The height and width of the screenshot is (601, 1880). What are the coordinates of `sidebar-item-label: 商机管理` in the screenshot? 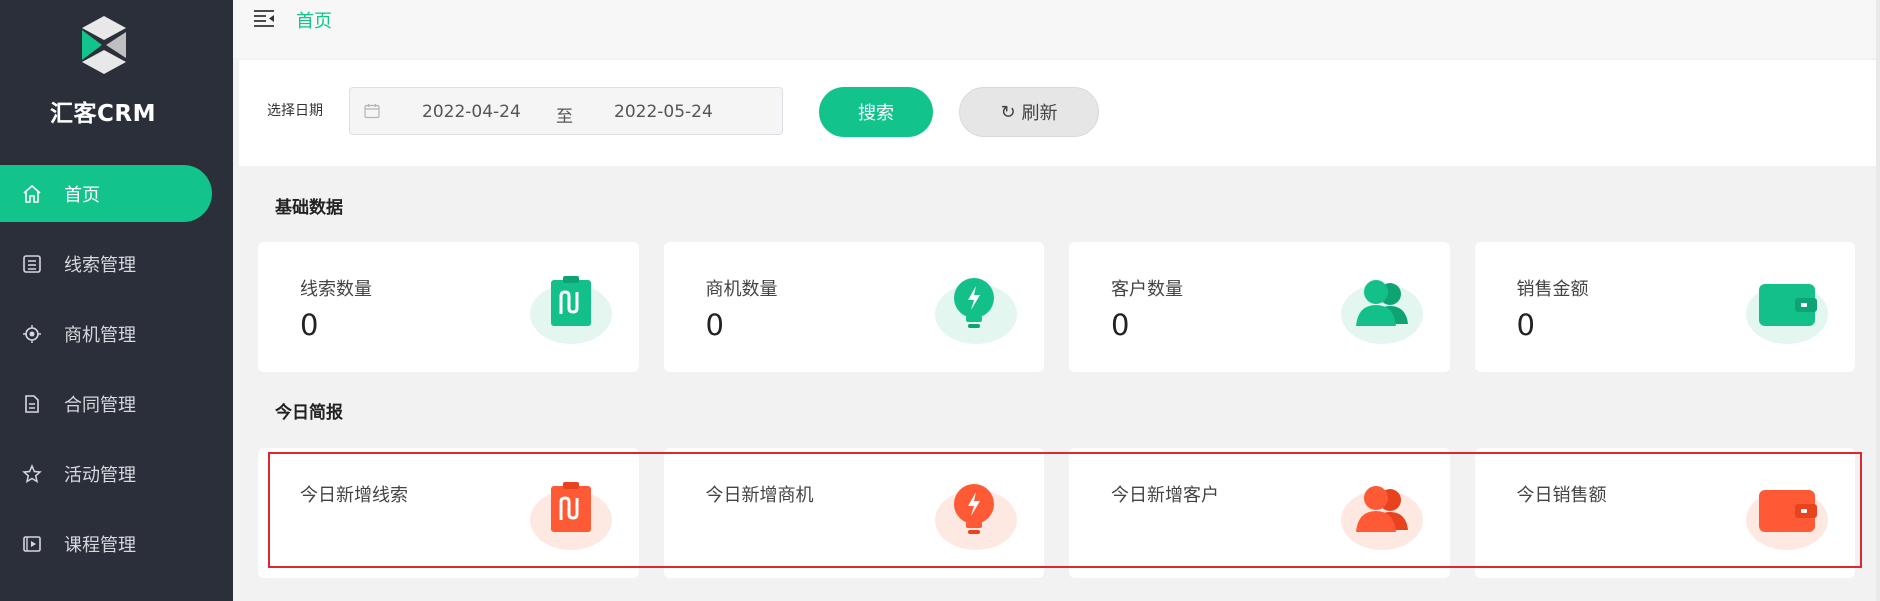 It's located at (100, 335).